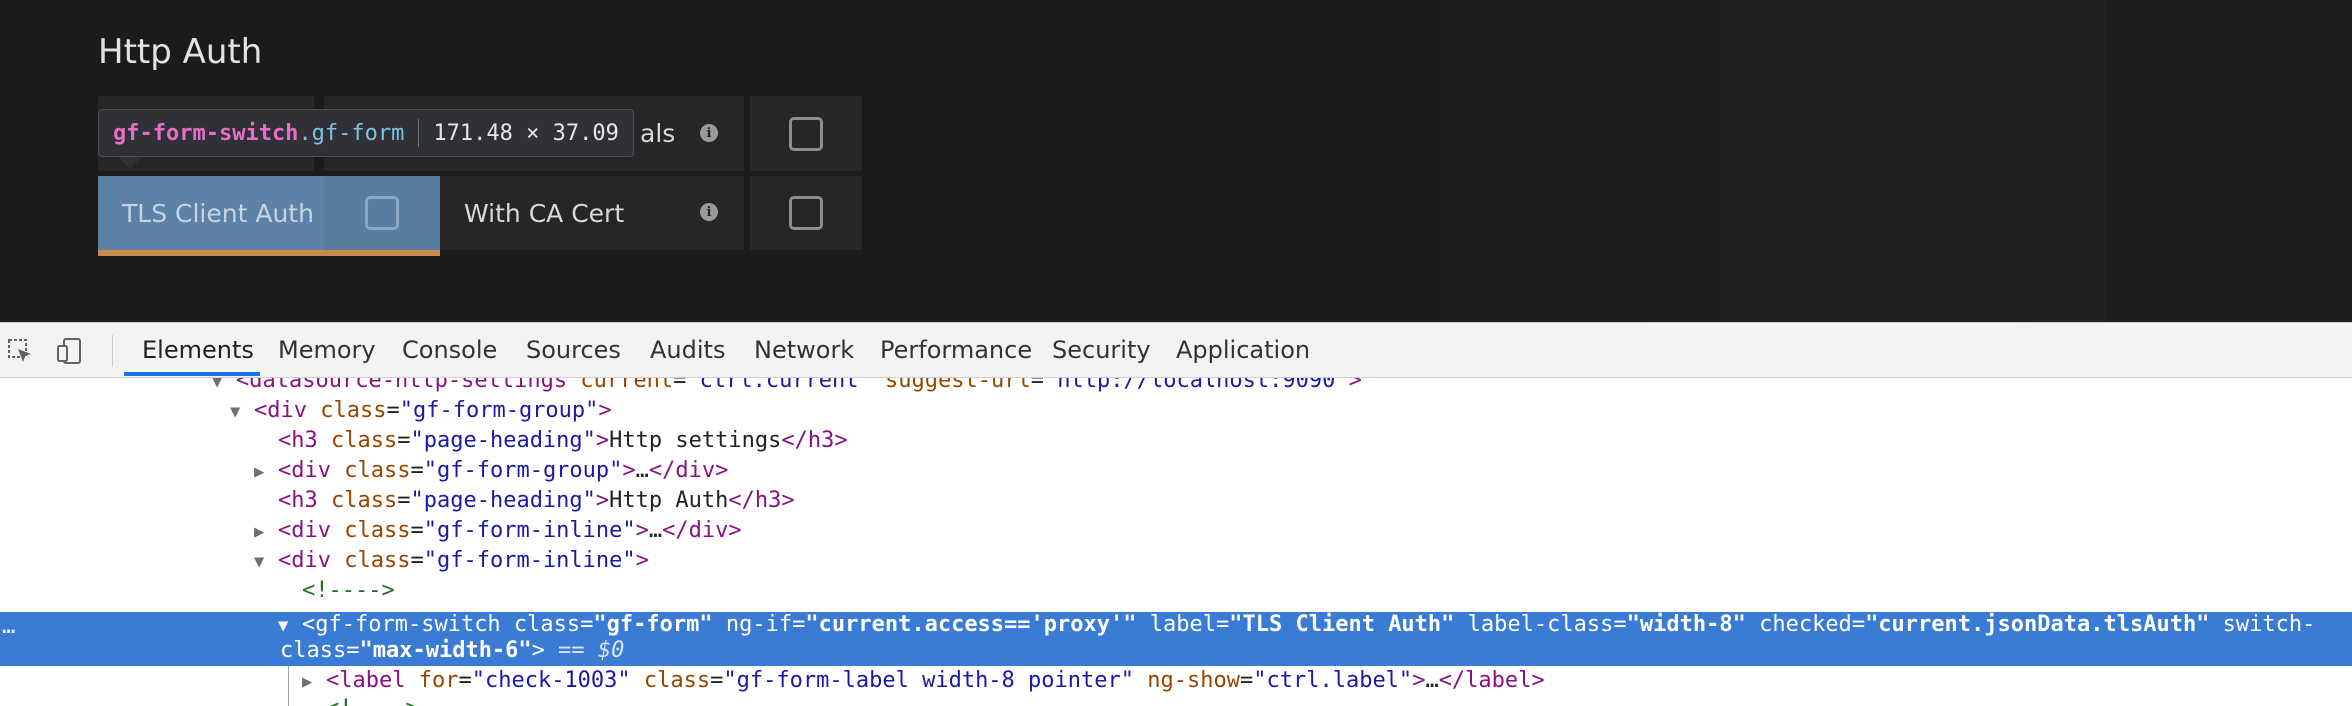  Describe the element at coordinates (956, 350) in the screenshot. I see `tab-performance: Performance` at that location.